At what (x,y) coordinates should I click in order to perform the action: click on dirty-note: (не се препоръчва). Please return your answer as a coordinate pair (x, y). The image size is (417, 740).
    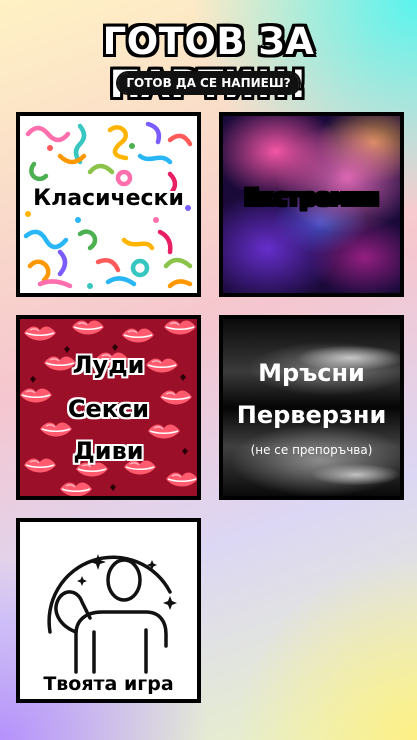
    Looking at the image, I should click on (311, 450).